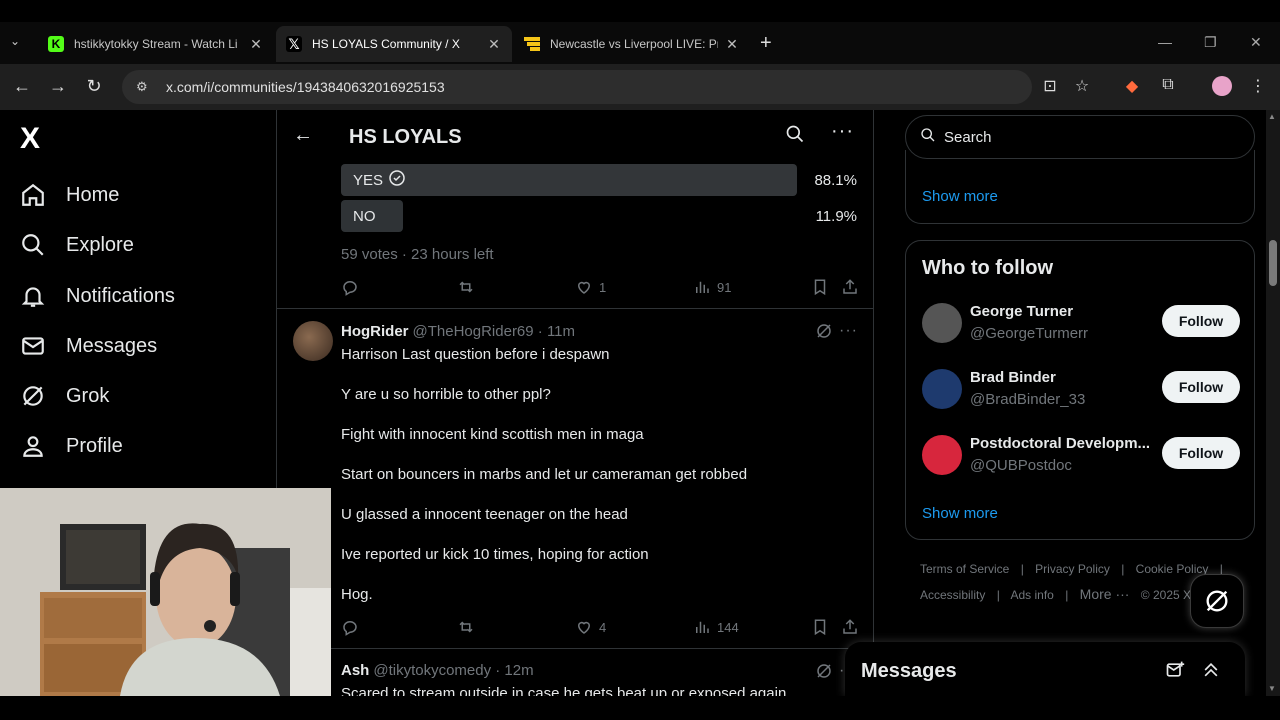 The height and width of the screenshot is (720, 1280). Describe the element at coordinates (100, 244) in the screenshot. I see `nav-label: Explore` at that location.